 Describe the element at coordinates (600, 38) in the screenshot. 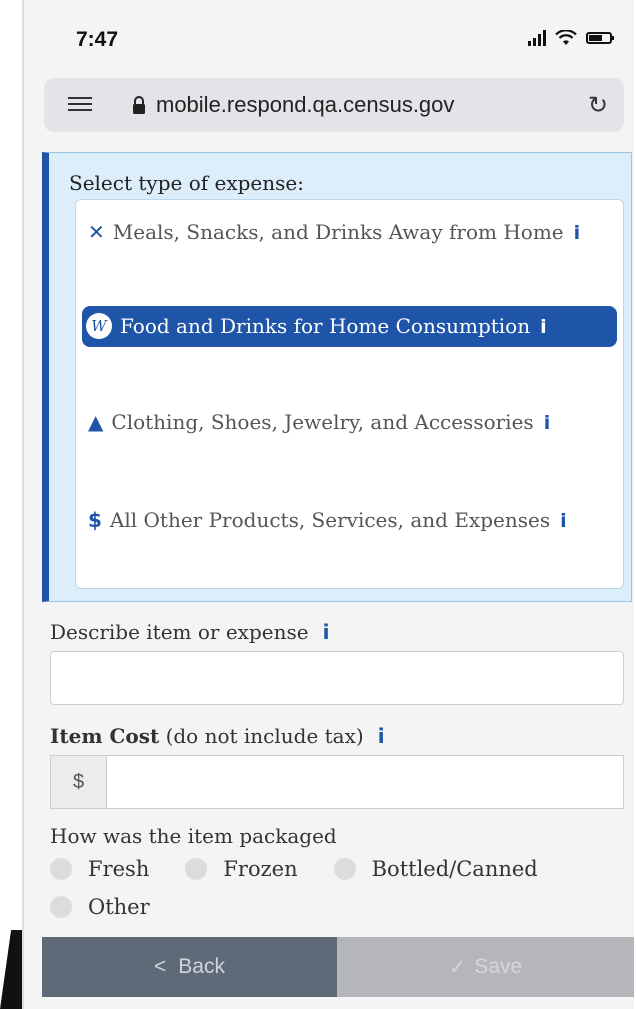

I see `battery-icon` at that location.